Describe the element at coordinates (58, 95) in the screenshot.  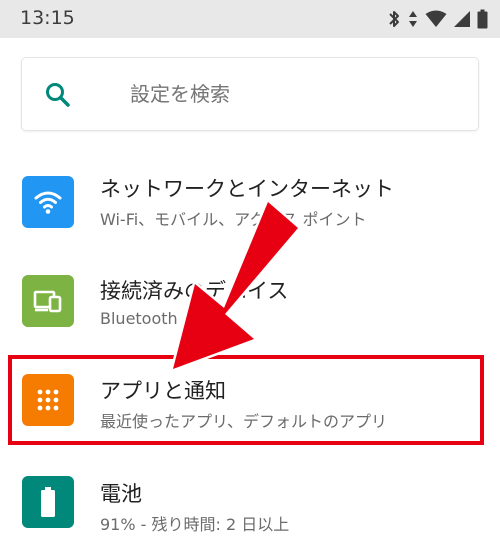
I see `search-icon` at that location.